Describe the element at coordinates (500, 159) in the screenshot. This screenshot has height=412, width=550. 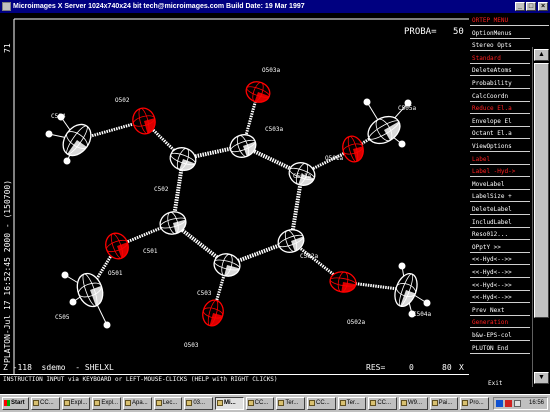
I see `menu-item: Label` at that location.